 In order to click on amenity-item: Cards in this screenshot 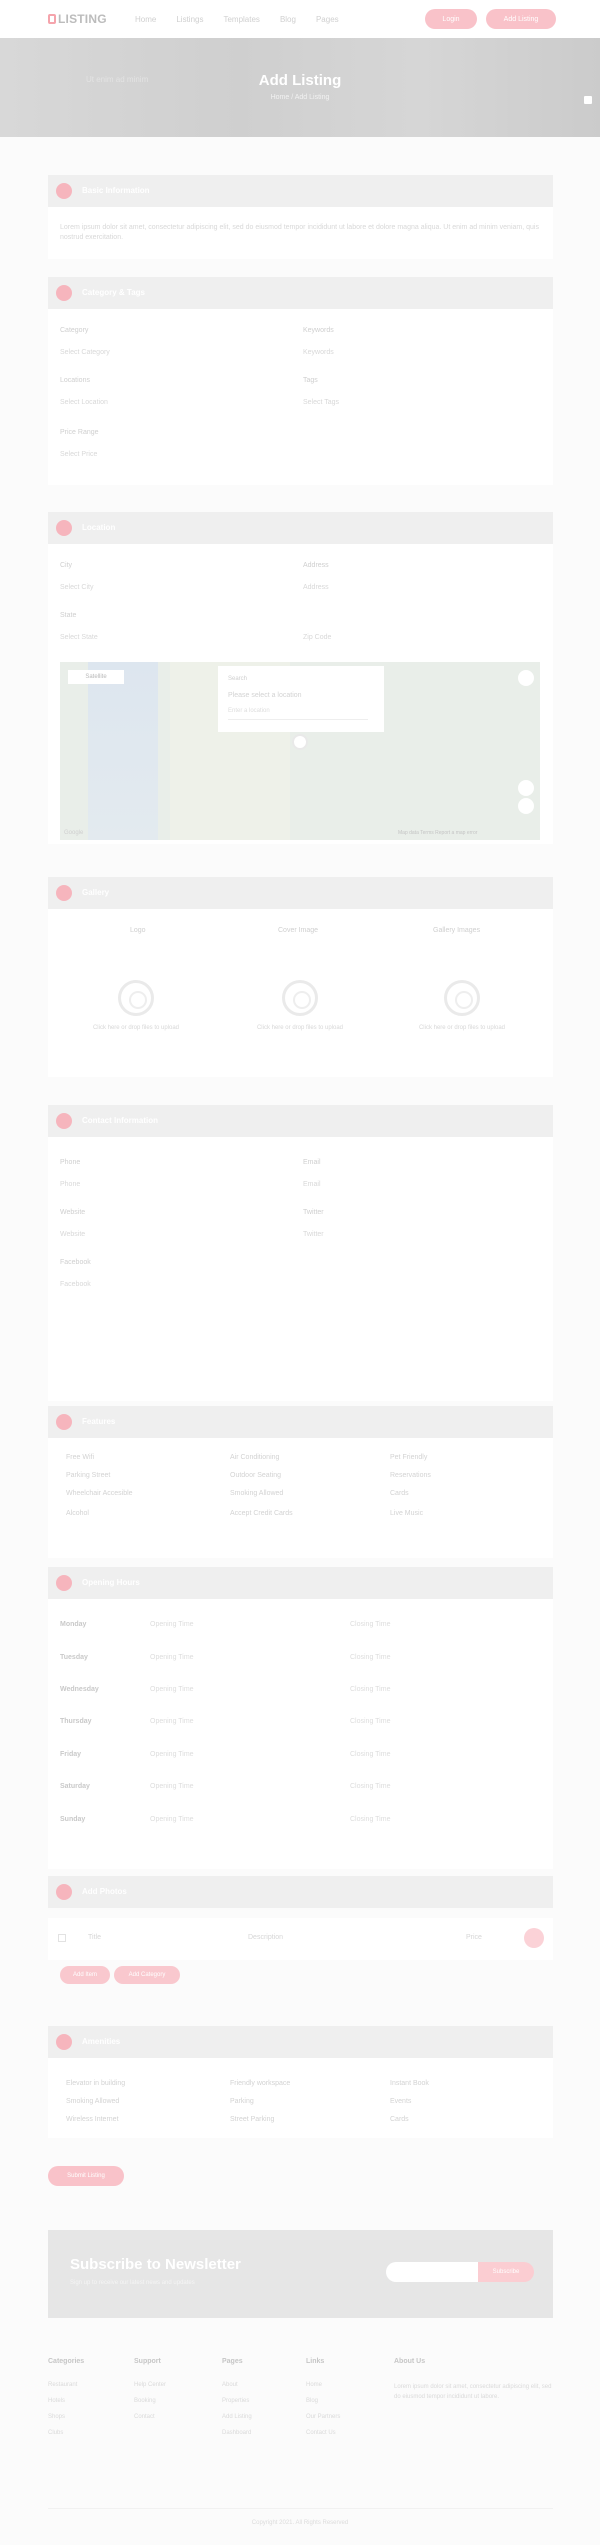, I will do `click(399, 2119)`.